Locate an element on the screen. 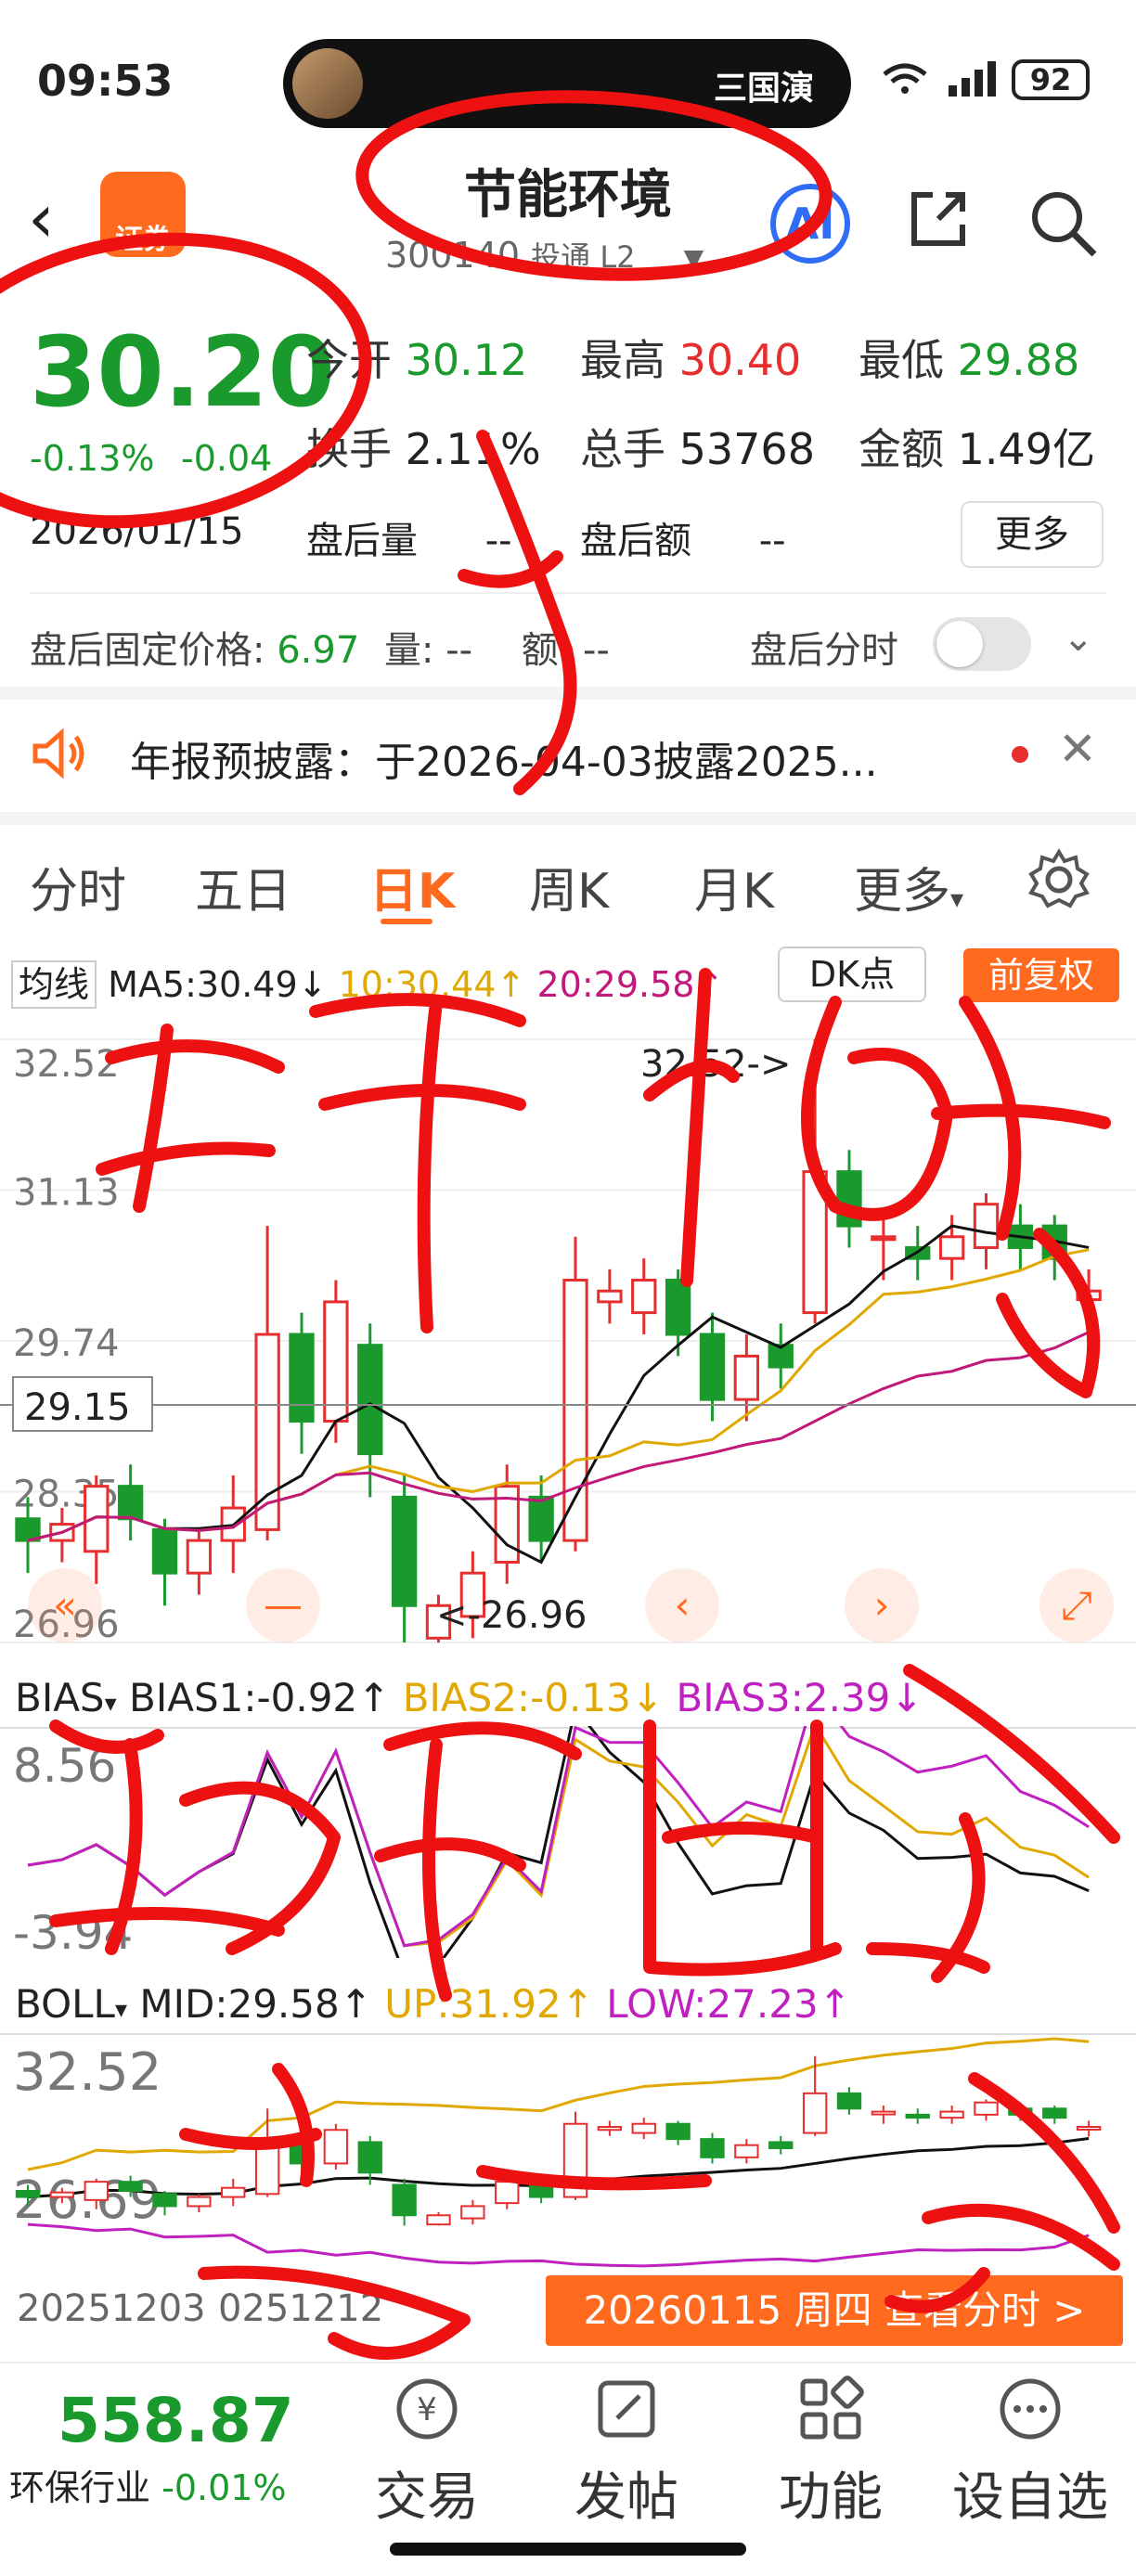 This screenshot has width=1136, height=2576. add-watchlist-button: 设自选 is located at coordinates (1030, 2453).